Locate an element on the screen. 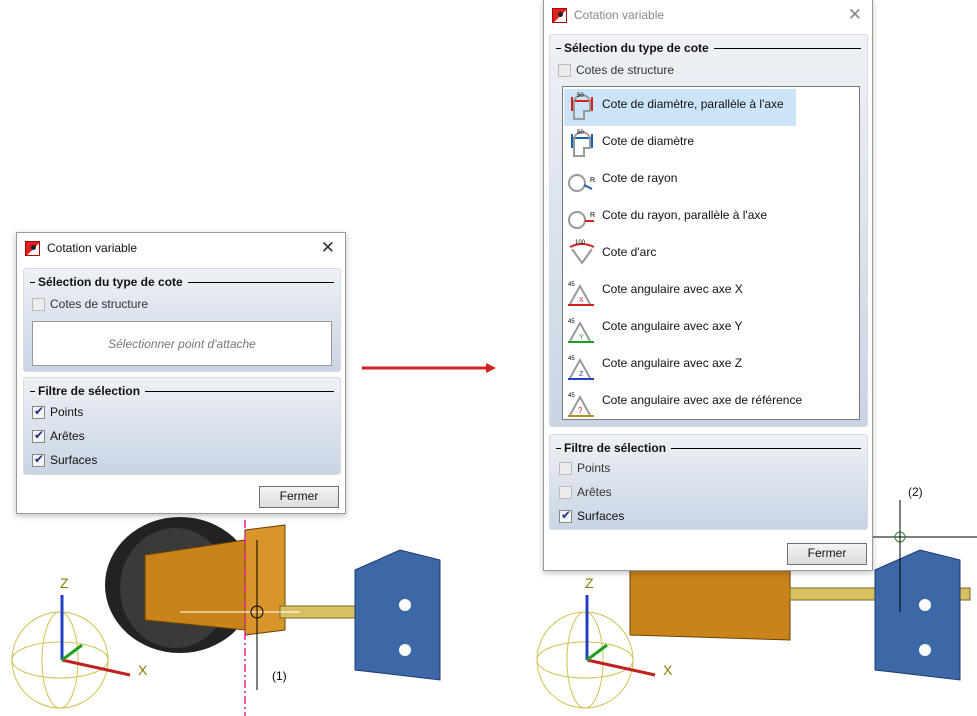 This screenshot has height=716, width=977. list-item: 50 Cote de diamètre, parallèle à l'axe is located at coordinates (680, 107).